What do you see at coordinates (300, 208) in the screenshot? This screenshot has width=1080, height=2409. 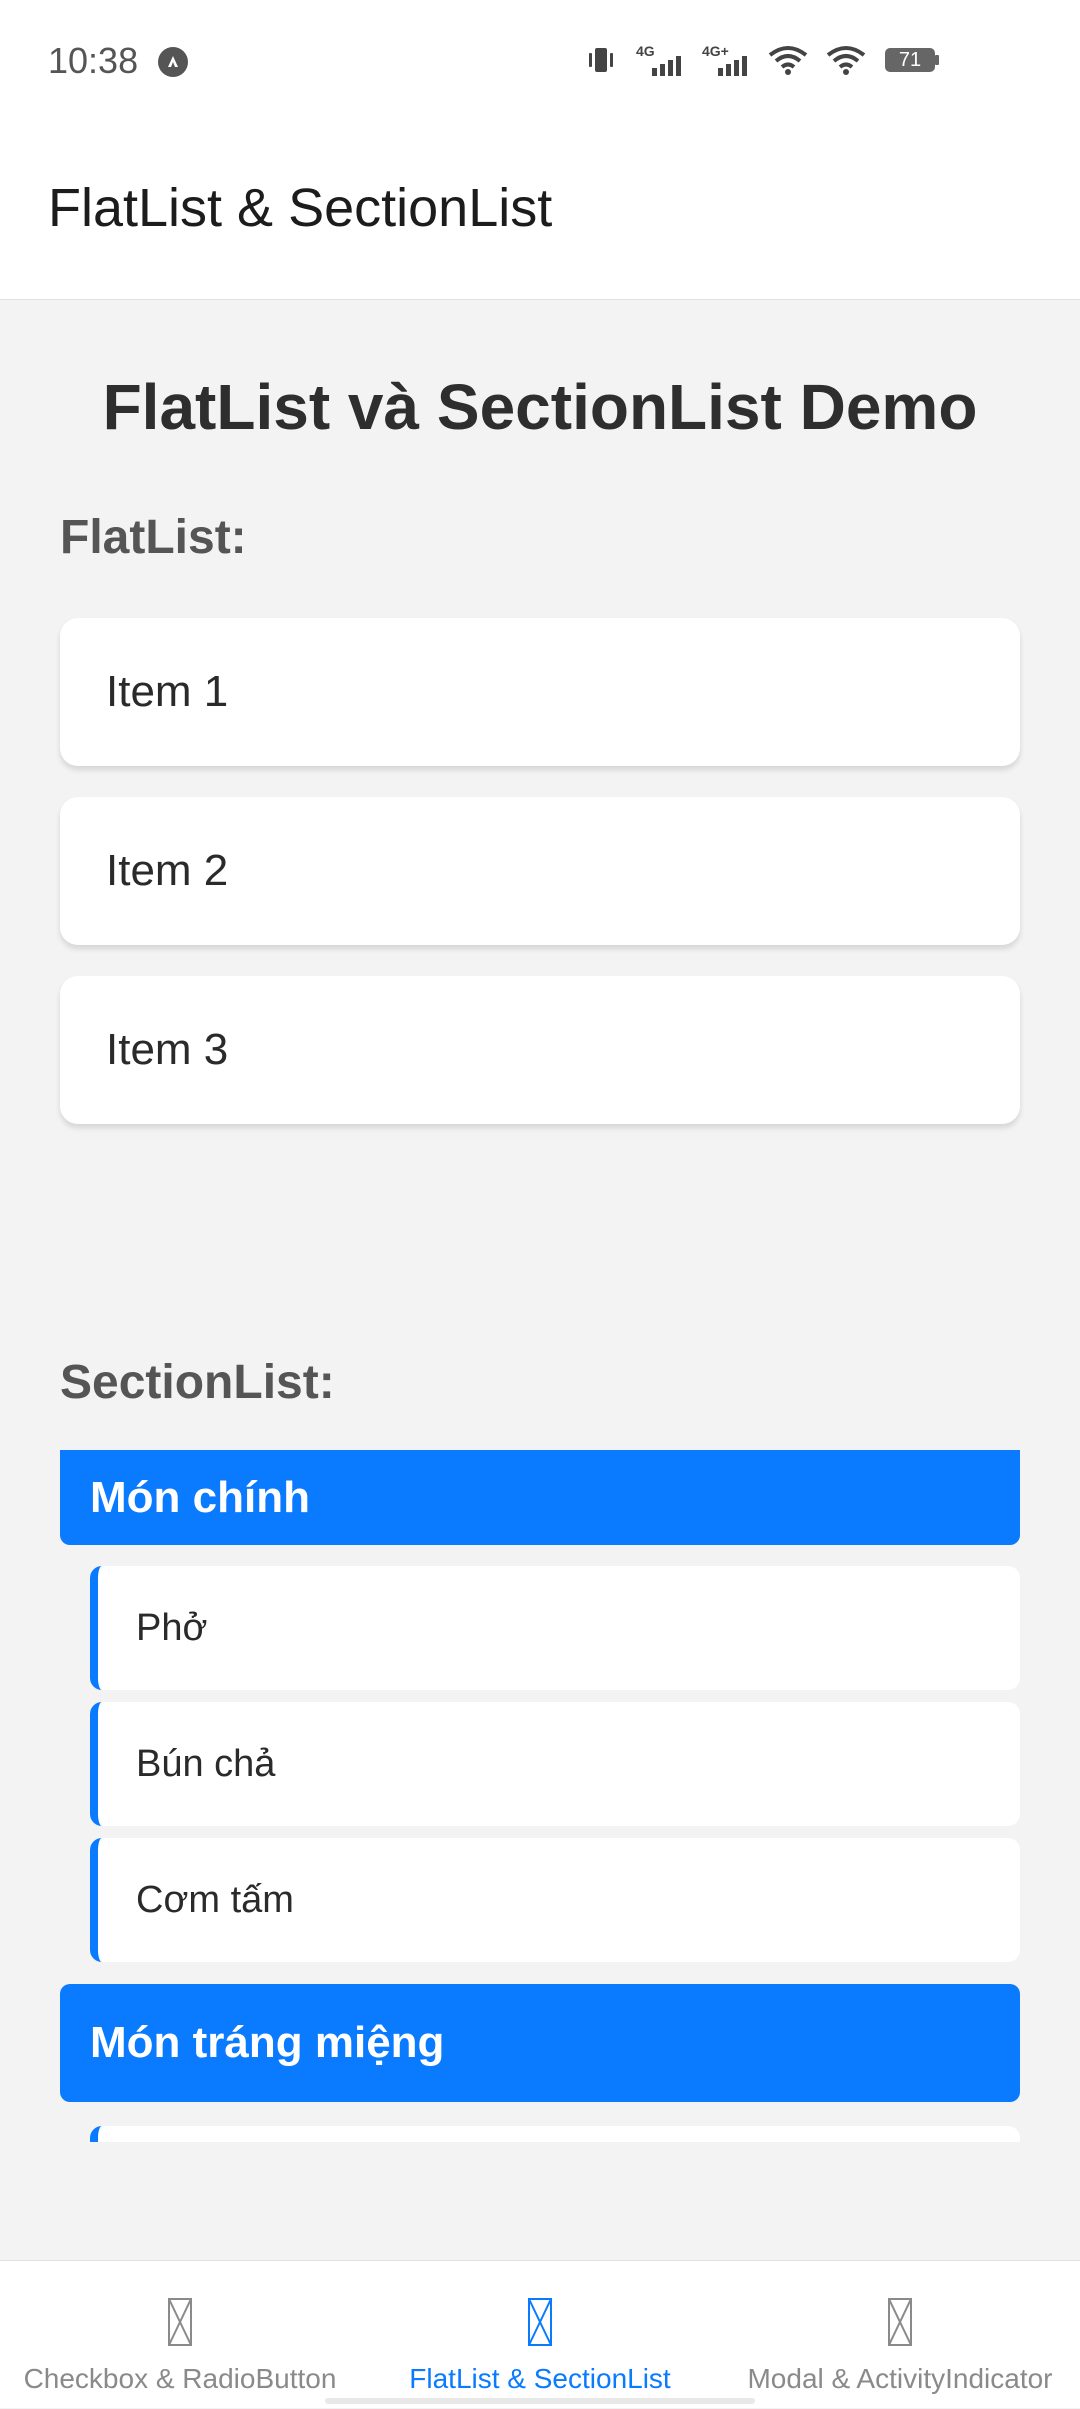 I see `page-title: FlatList & SectionList` at bounding box center [300, 208].